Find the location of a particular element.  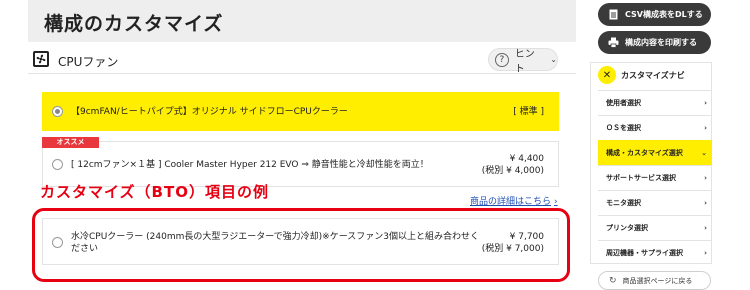

nav-item-monitor: モニタ選択 › is located at coordinates (655, 202).